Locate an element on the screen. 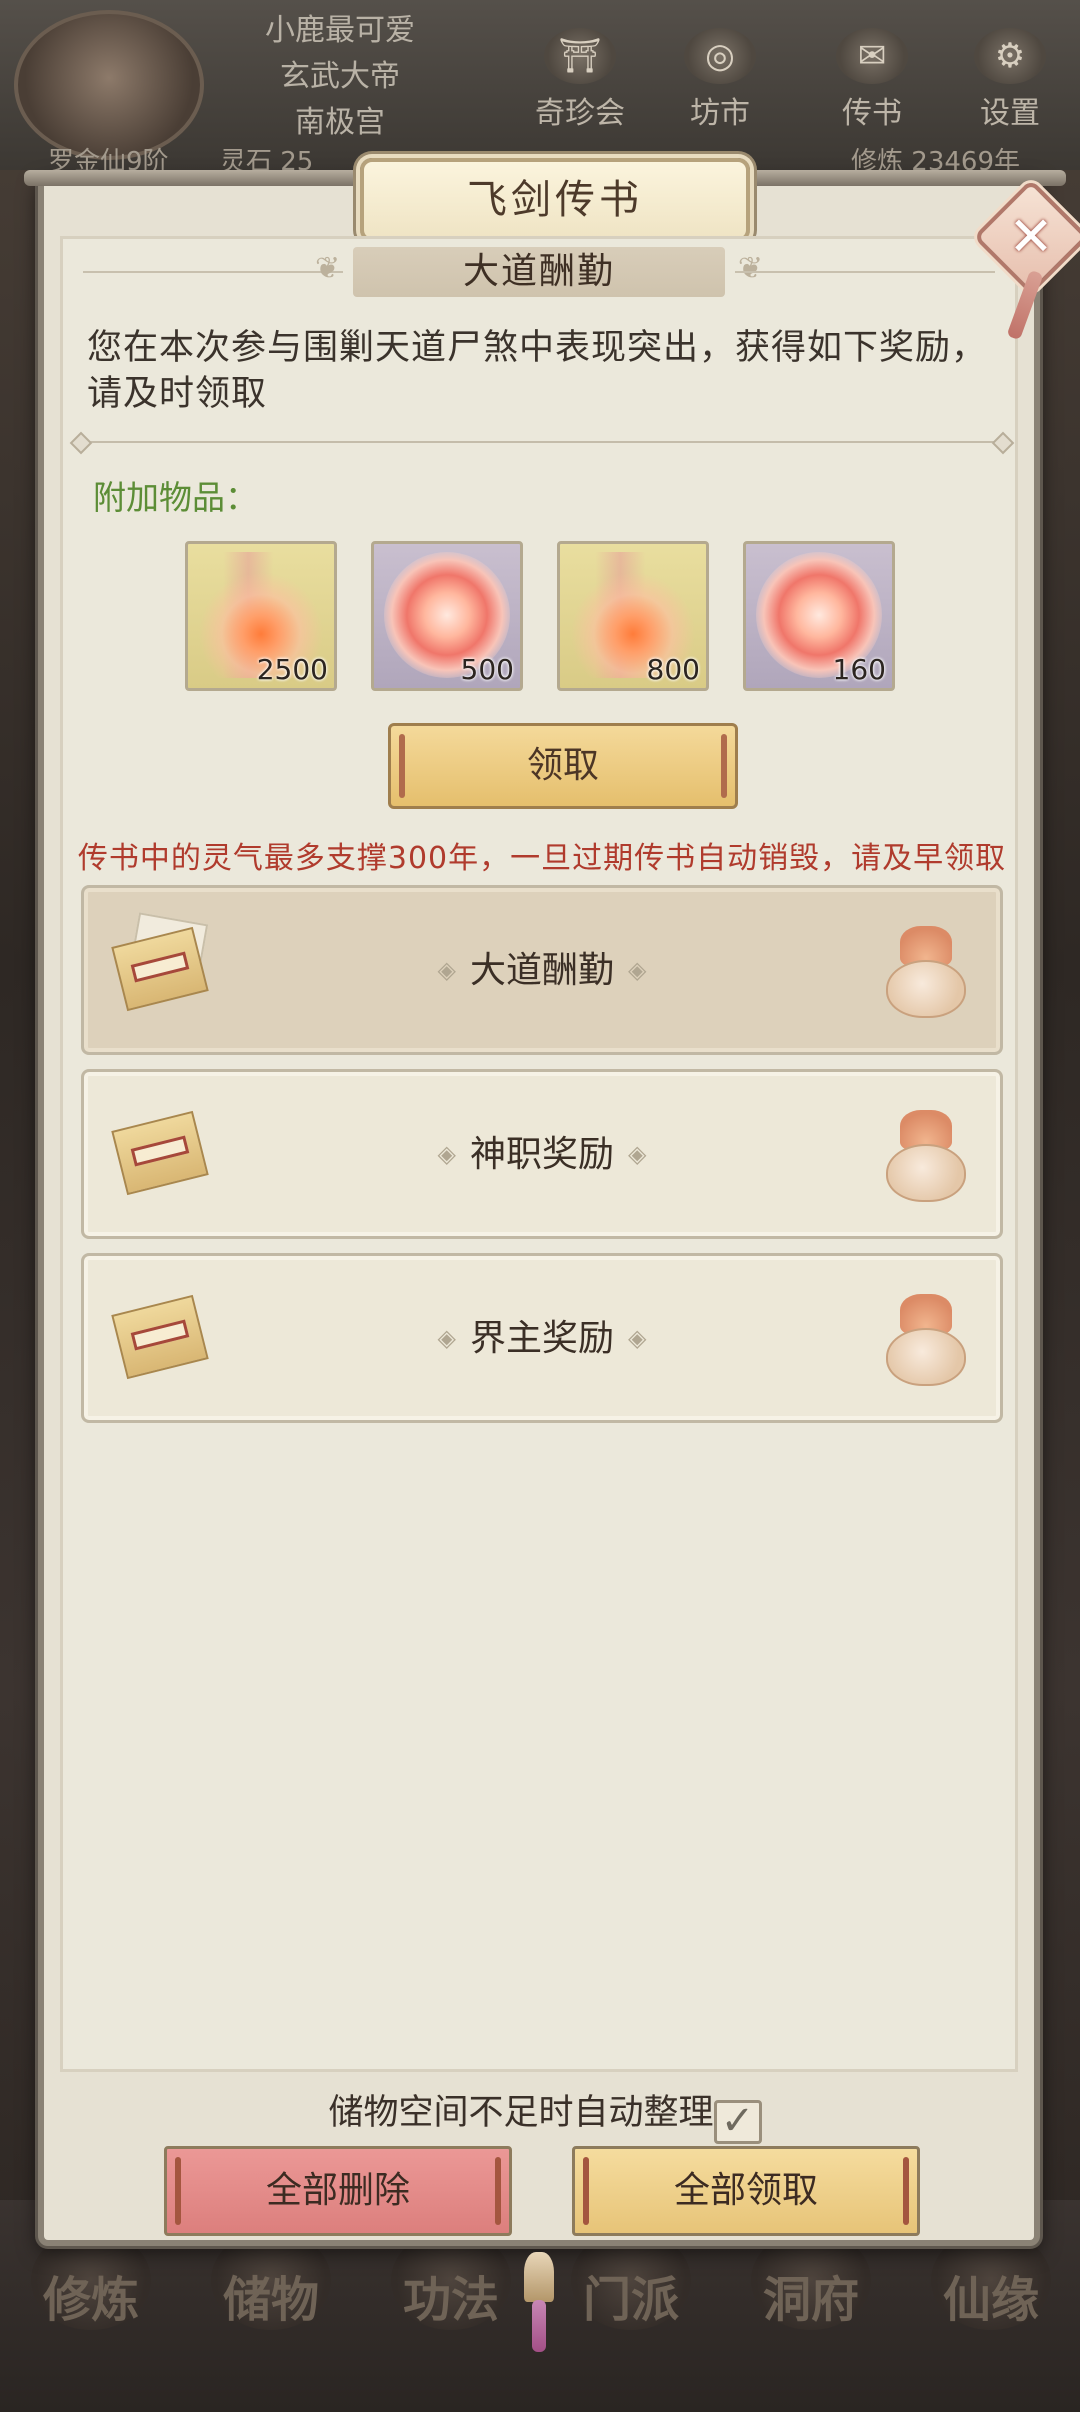 The image size is (1080, 2412). mail-list-title-row: ◈ 界主奖励 ◈ is located at coordinates (542, 1338).